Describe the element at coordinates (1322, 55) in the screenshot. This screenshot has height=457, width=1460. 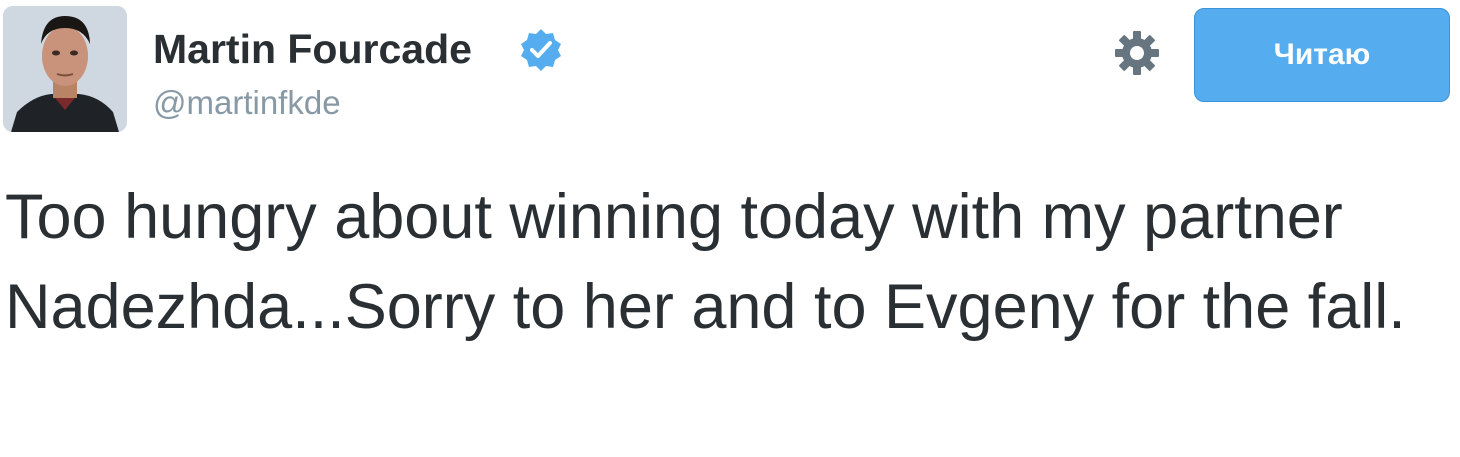
I see `follow-button: Читаю` at that location.